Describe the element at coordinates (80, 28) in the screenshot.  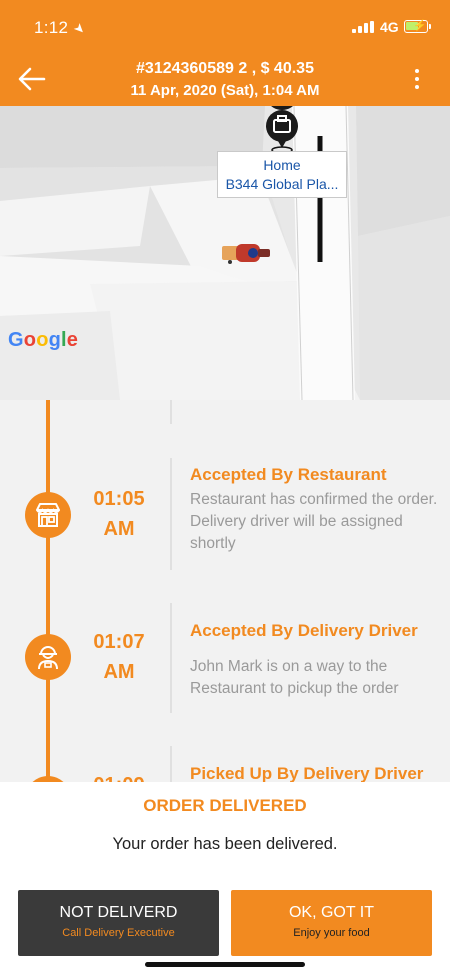
I see `location-arrow-icon: ➤` at that location.